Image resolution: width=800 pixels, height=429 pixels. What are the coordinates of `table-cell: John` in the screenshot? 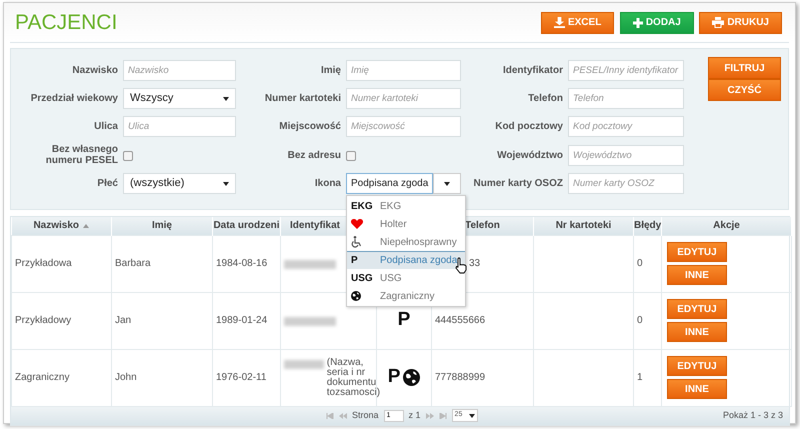 It's located at (126, 377).